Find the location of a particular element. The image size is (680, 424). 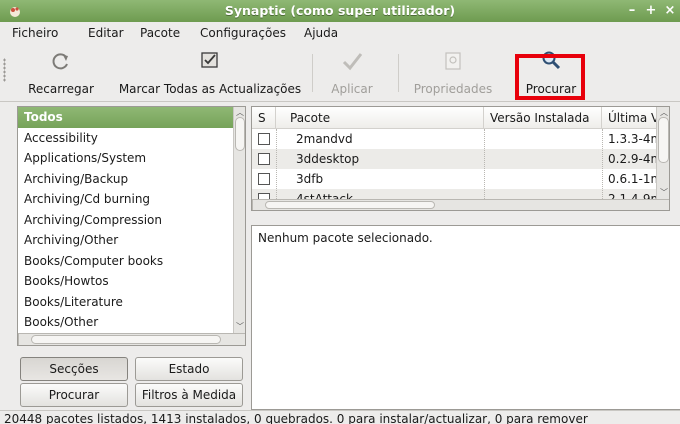

window-title: Synaptic (como super utilizador) is located at coordinates (340, 10).